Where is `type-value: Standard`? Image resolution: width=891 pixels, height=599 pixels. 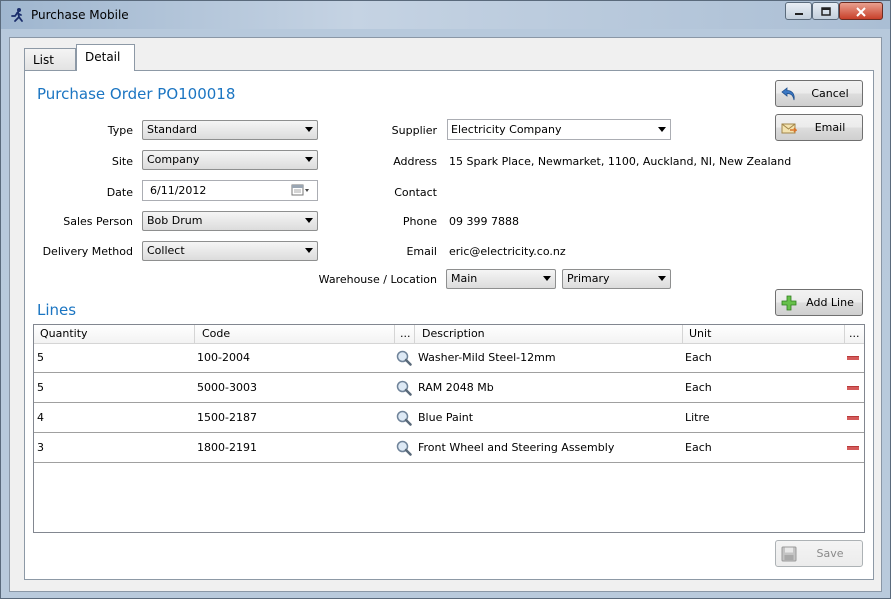
type-value: Standard is located at coordinates (172, 129).